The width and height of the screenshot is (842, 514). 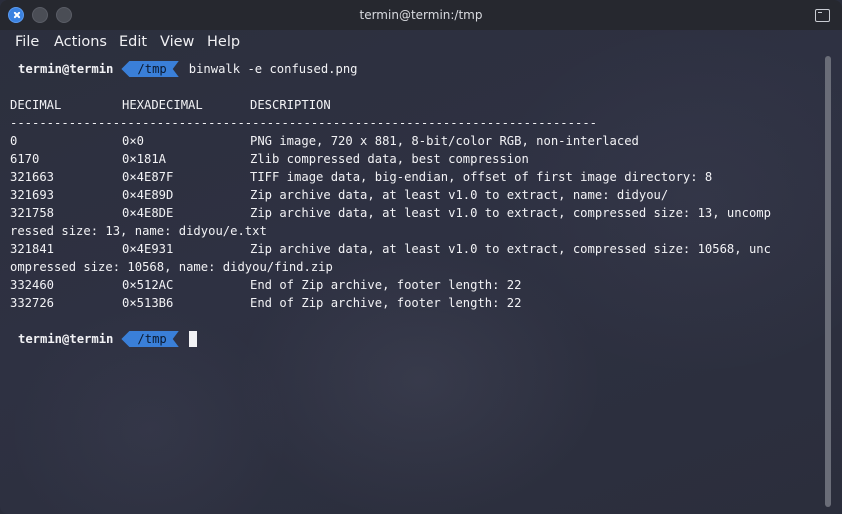 What do you see at coordinates (417, 105) in the screenshot?
I see `table-header: DECIMAL HEXADECIMAL DESCRIPTION` at bounding box center [417, 105].